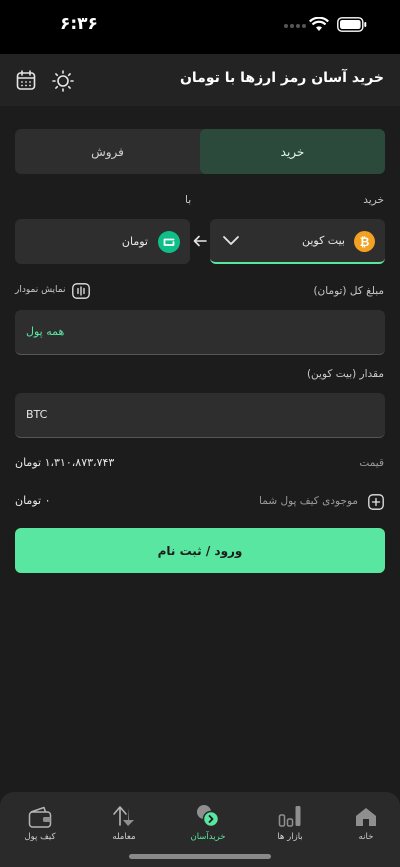  Describe the element at coordinates (63, 81) in the screenshot. I see `theme-toggle-sun-icon` at that location.